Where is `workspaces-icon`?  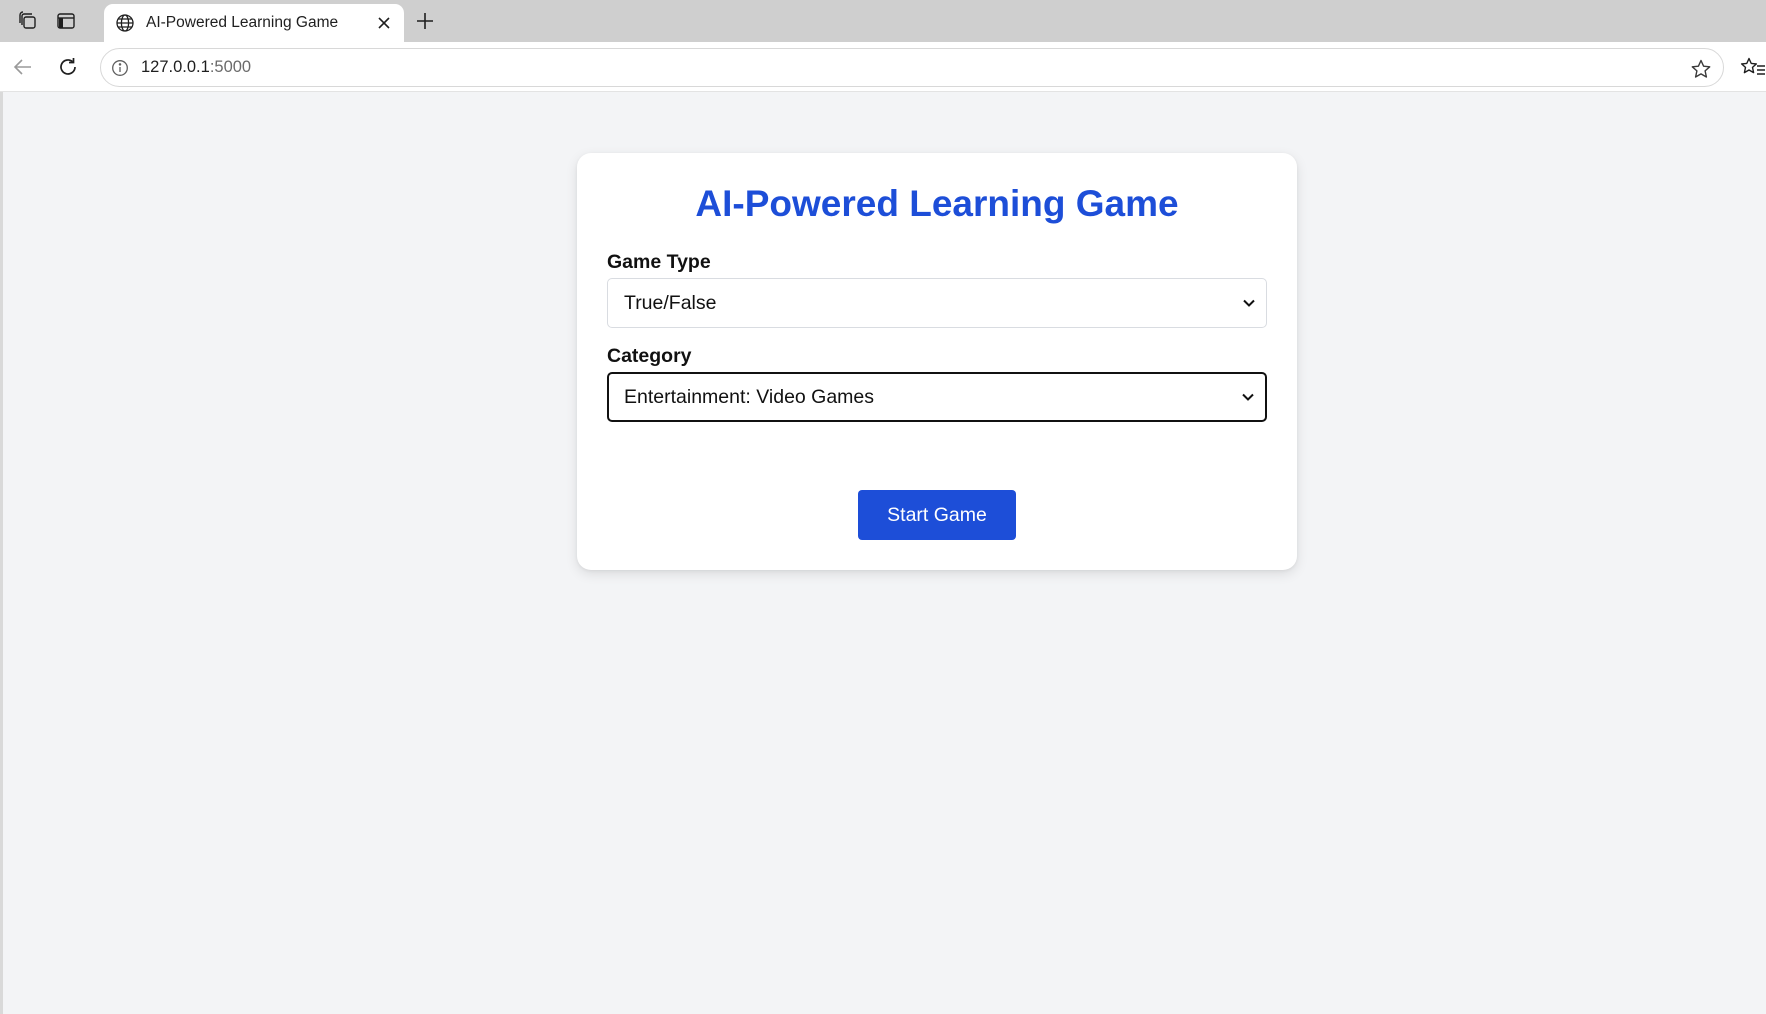
workspaces-icon is located at coordinates (28, 21).